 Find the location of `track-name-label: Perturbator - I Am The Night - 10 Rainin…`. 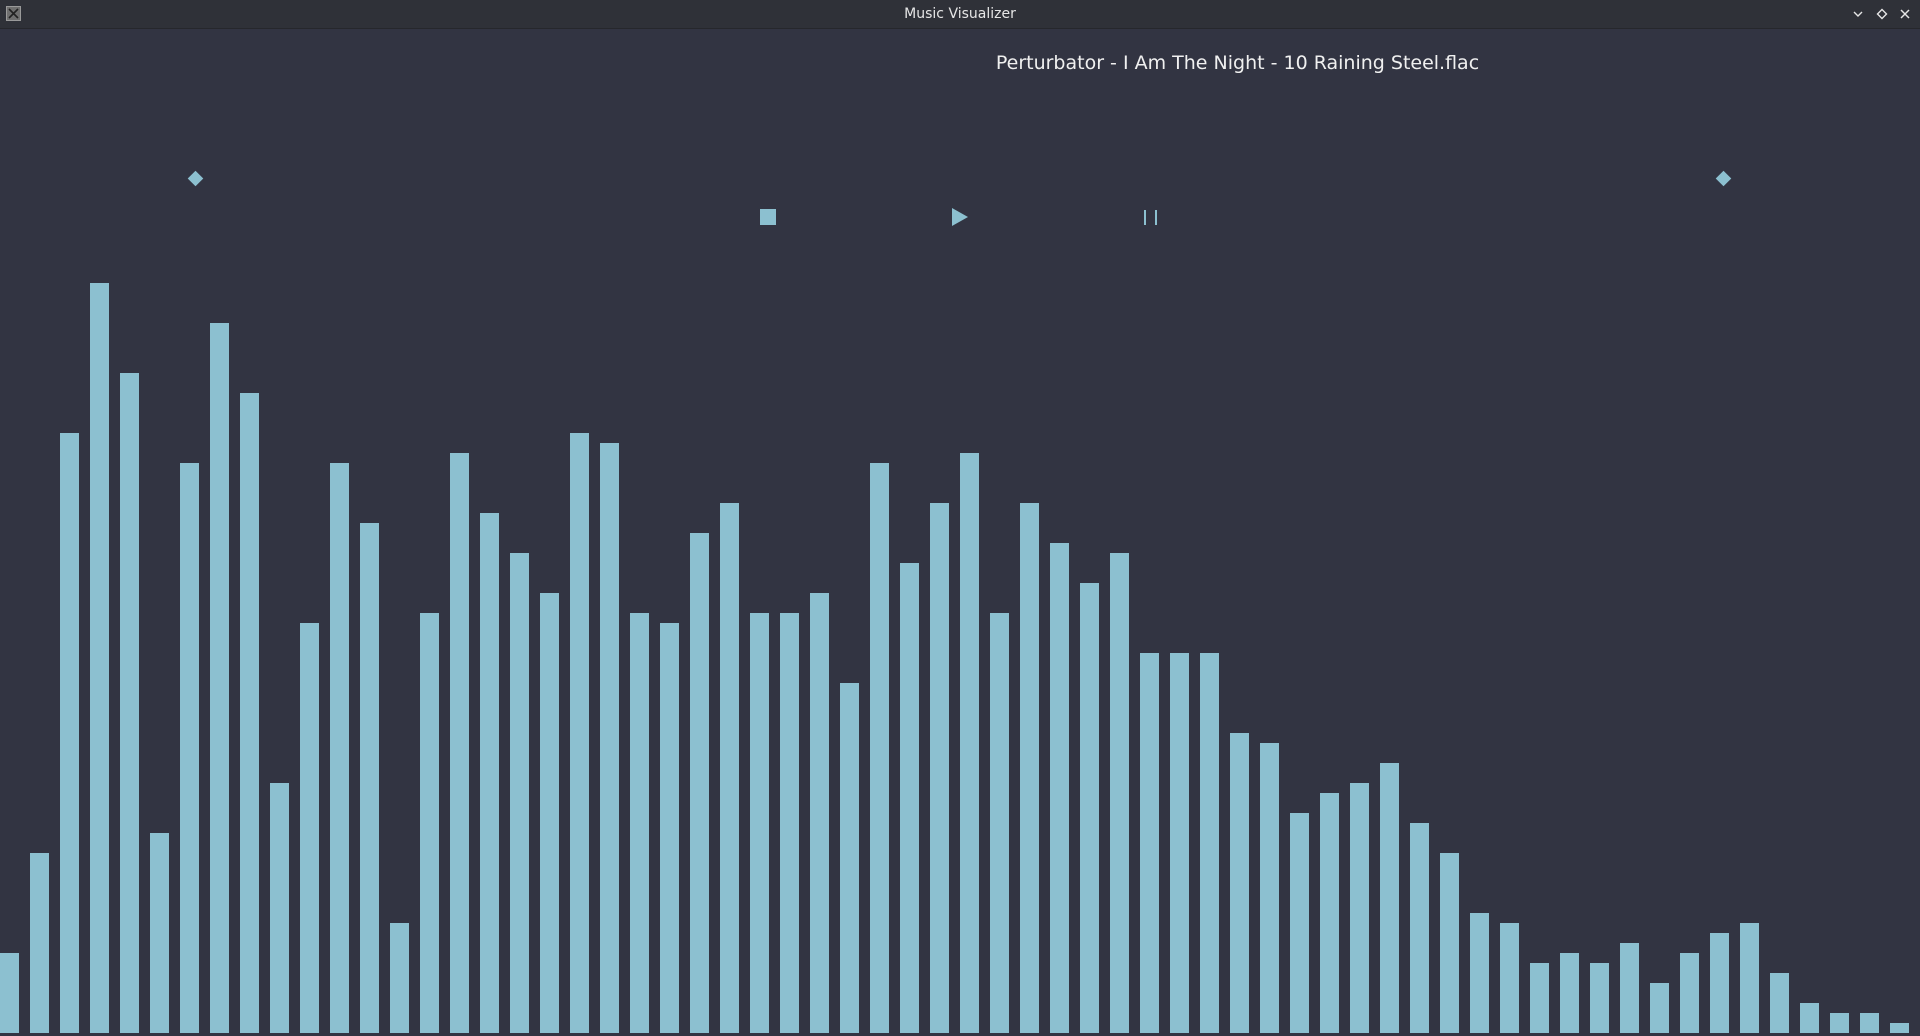

track-name-label: Perturbator - I Am The Night - 10 Rainin… is located at coordinates (1237, 63).